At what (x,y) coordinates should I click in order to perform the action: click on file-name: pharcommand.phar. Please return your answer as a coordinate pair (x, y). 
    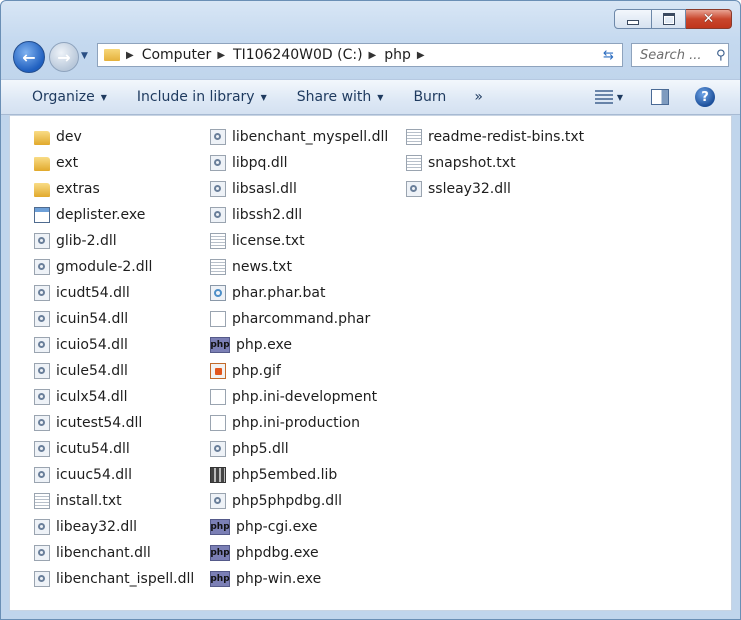
    Looking at the image, I should click on (301, 319).